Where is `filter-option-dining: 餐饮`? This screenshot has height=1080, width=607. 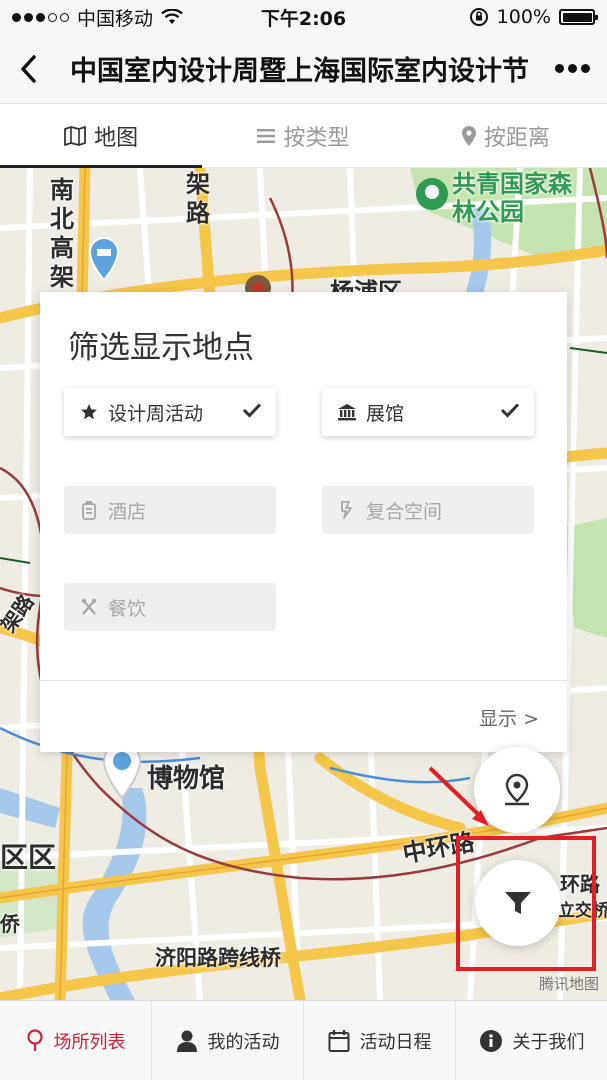
filter-option-dining: 餐饮 is located at coordinates (170, 607).